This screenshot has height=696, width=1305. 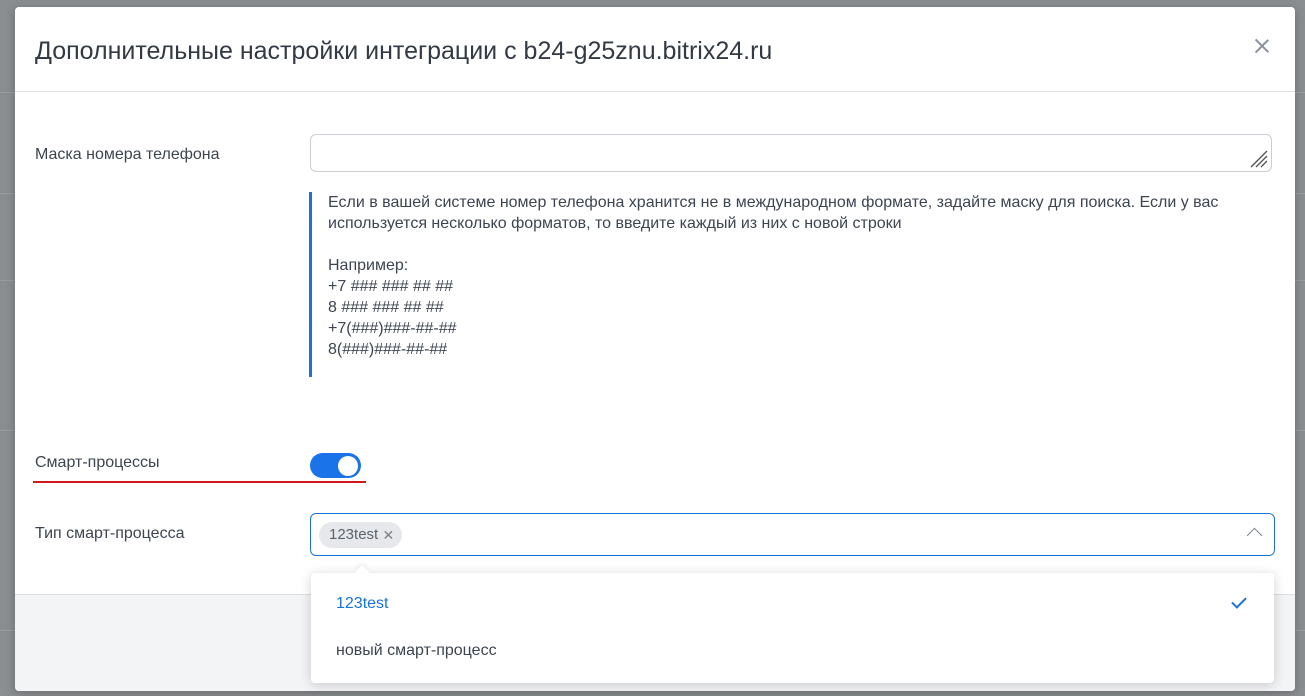 What do you see at coordinates (386, 307) in the screenshot?
I see `hint-example: 8 ### ### ## ##` at bounding box center [386, 307].